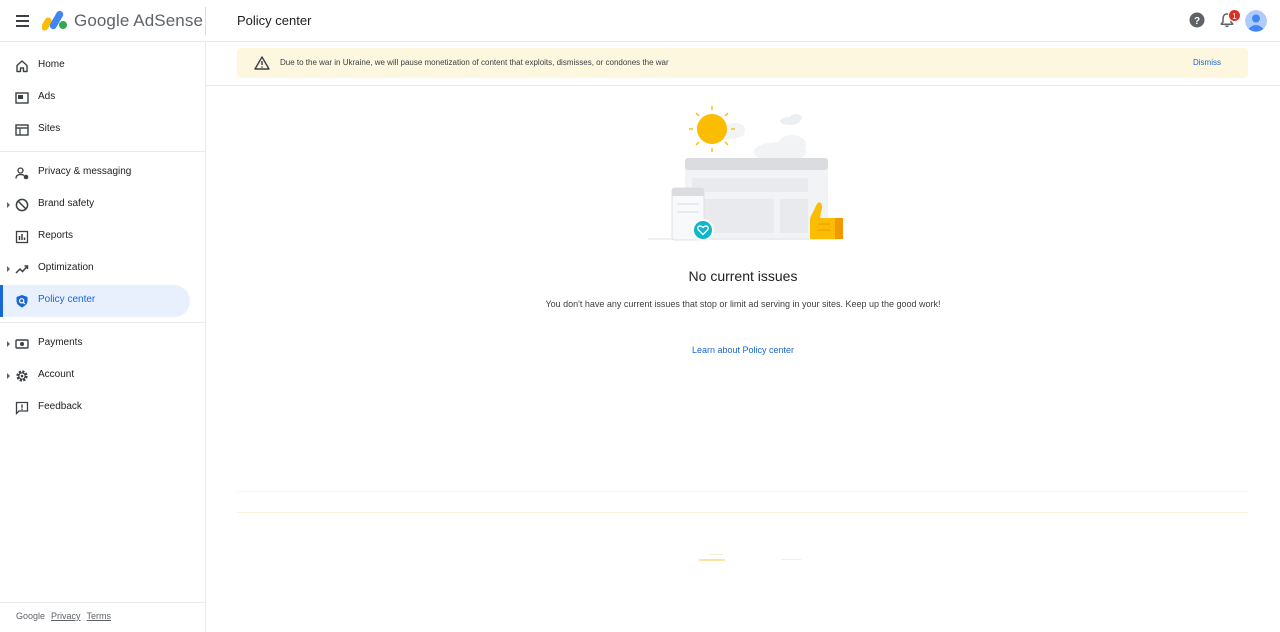  What do you see at coordinates (274, 20) in the screenshot?
I see `page-title: Policy center` at bounding box center [274, 20].